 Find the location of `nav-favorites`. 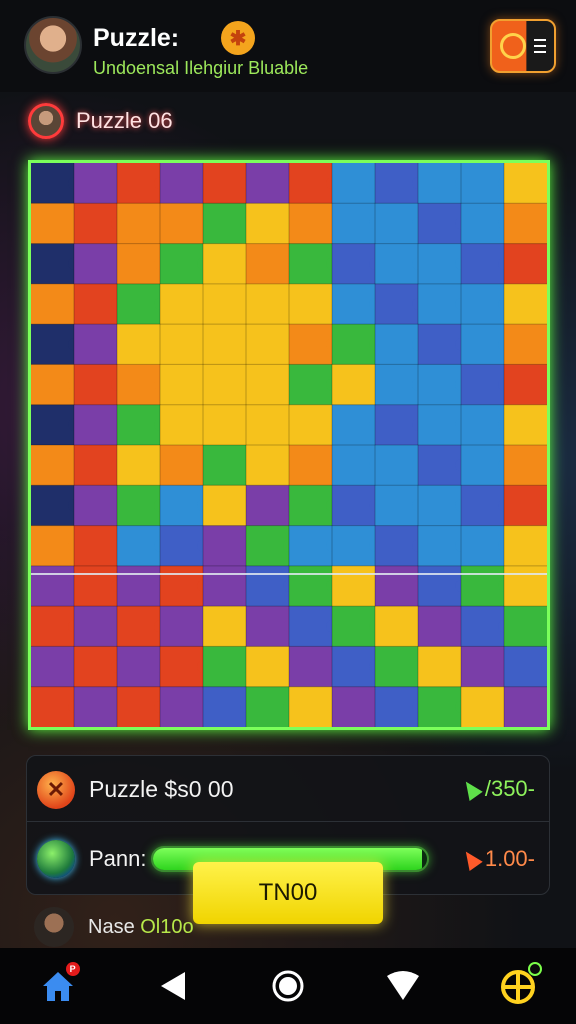

nav-favorites is located at coordinates (403, 986).